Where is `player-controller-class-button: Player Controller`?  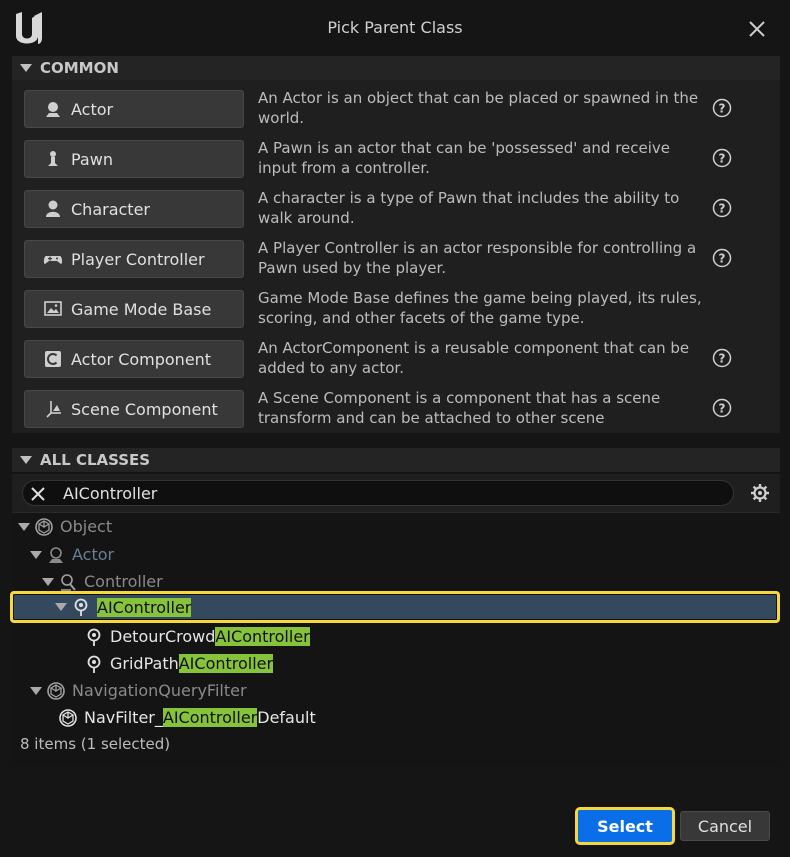 player-controller-class-button: Player Controller is located at coordinates (134, 259).